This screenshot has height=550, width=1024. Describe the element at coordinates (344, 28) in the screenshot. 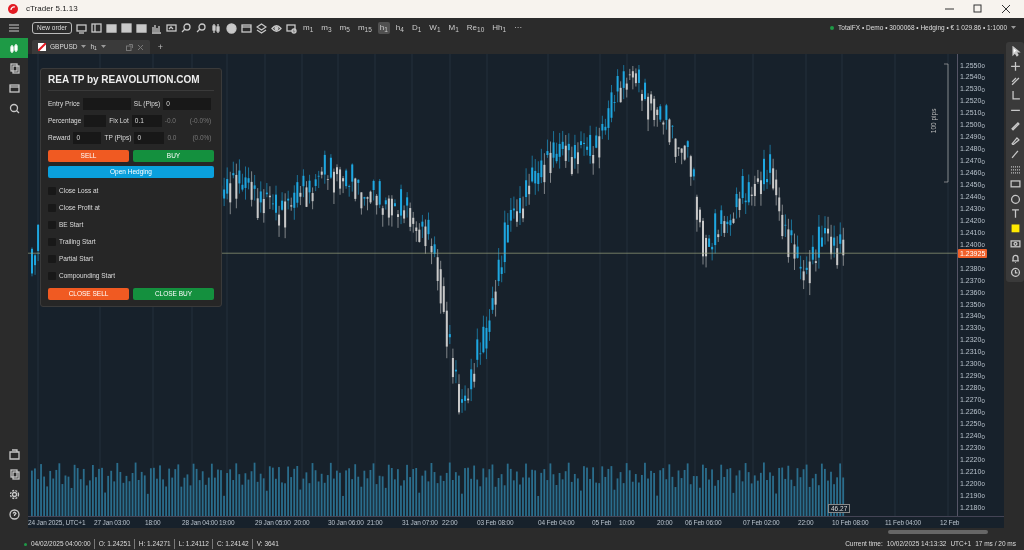

I see `timeframe-button: m$_{5}$` at that location.